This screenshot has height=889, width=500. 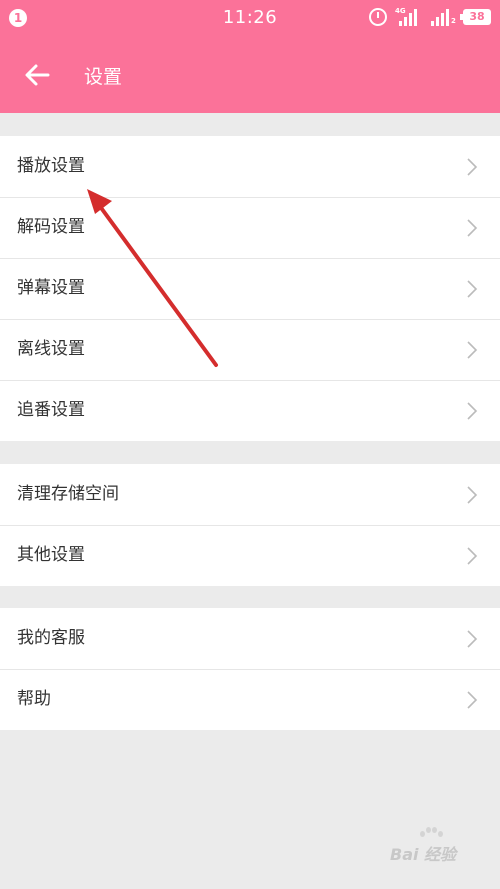 I want to click on settings-item-offline: 离线设置, so click(x=250, y=349).